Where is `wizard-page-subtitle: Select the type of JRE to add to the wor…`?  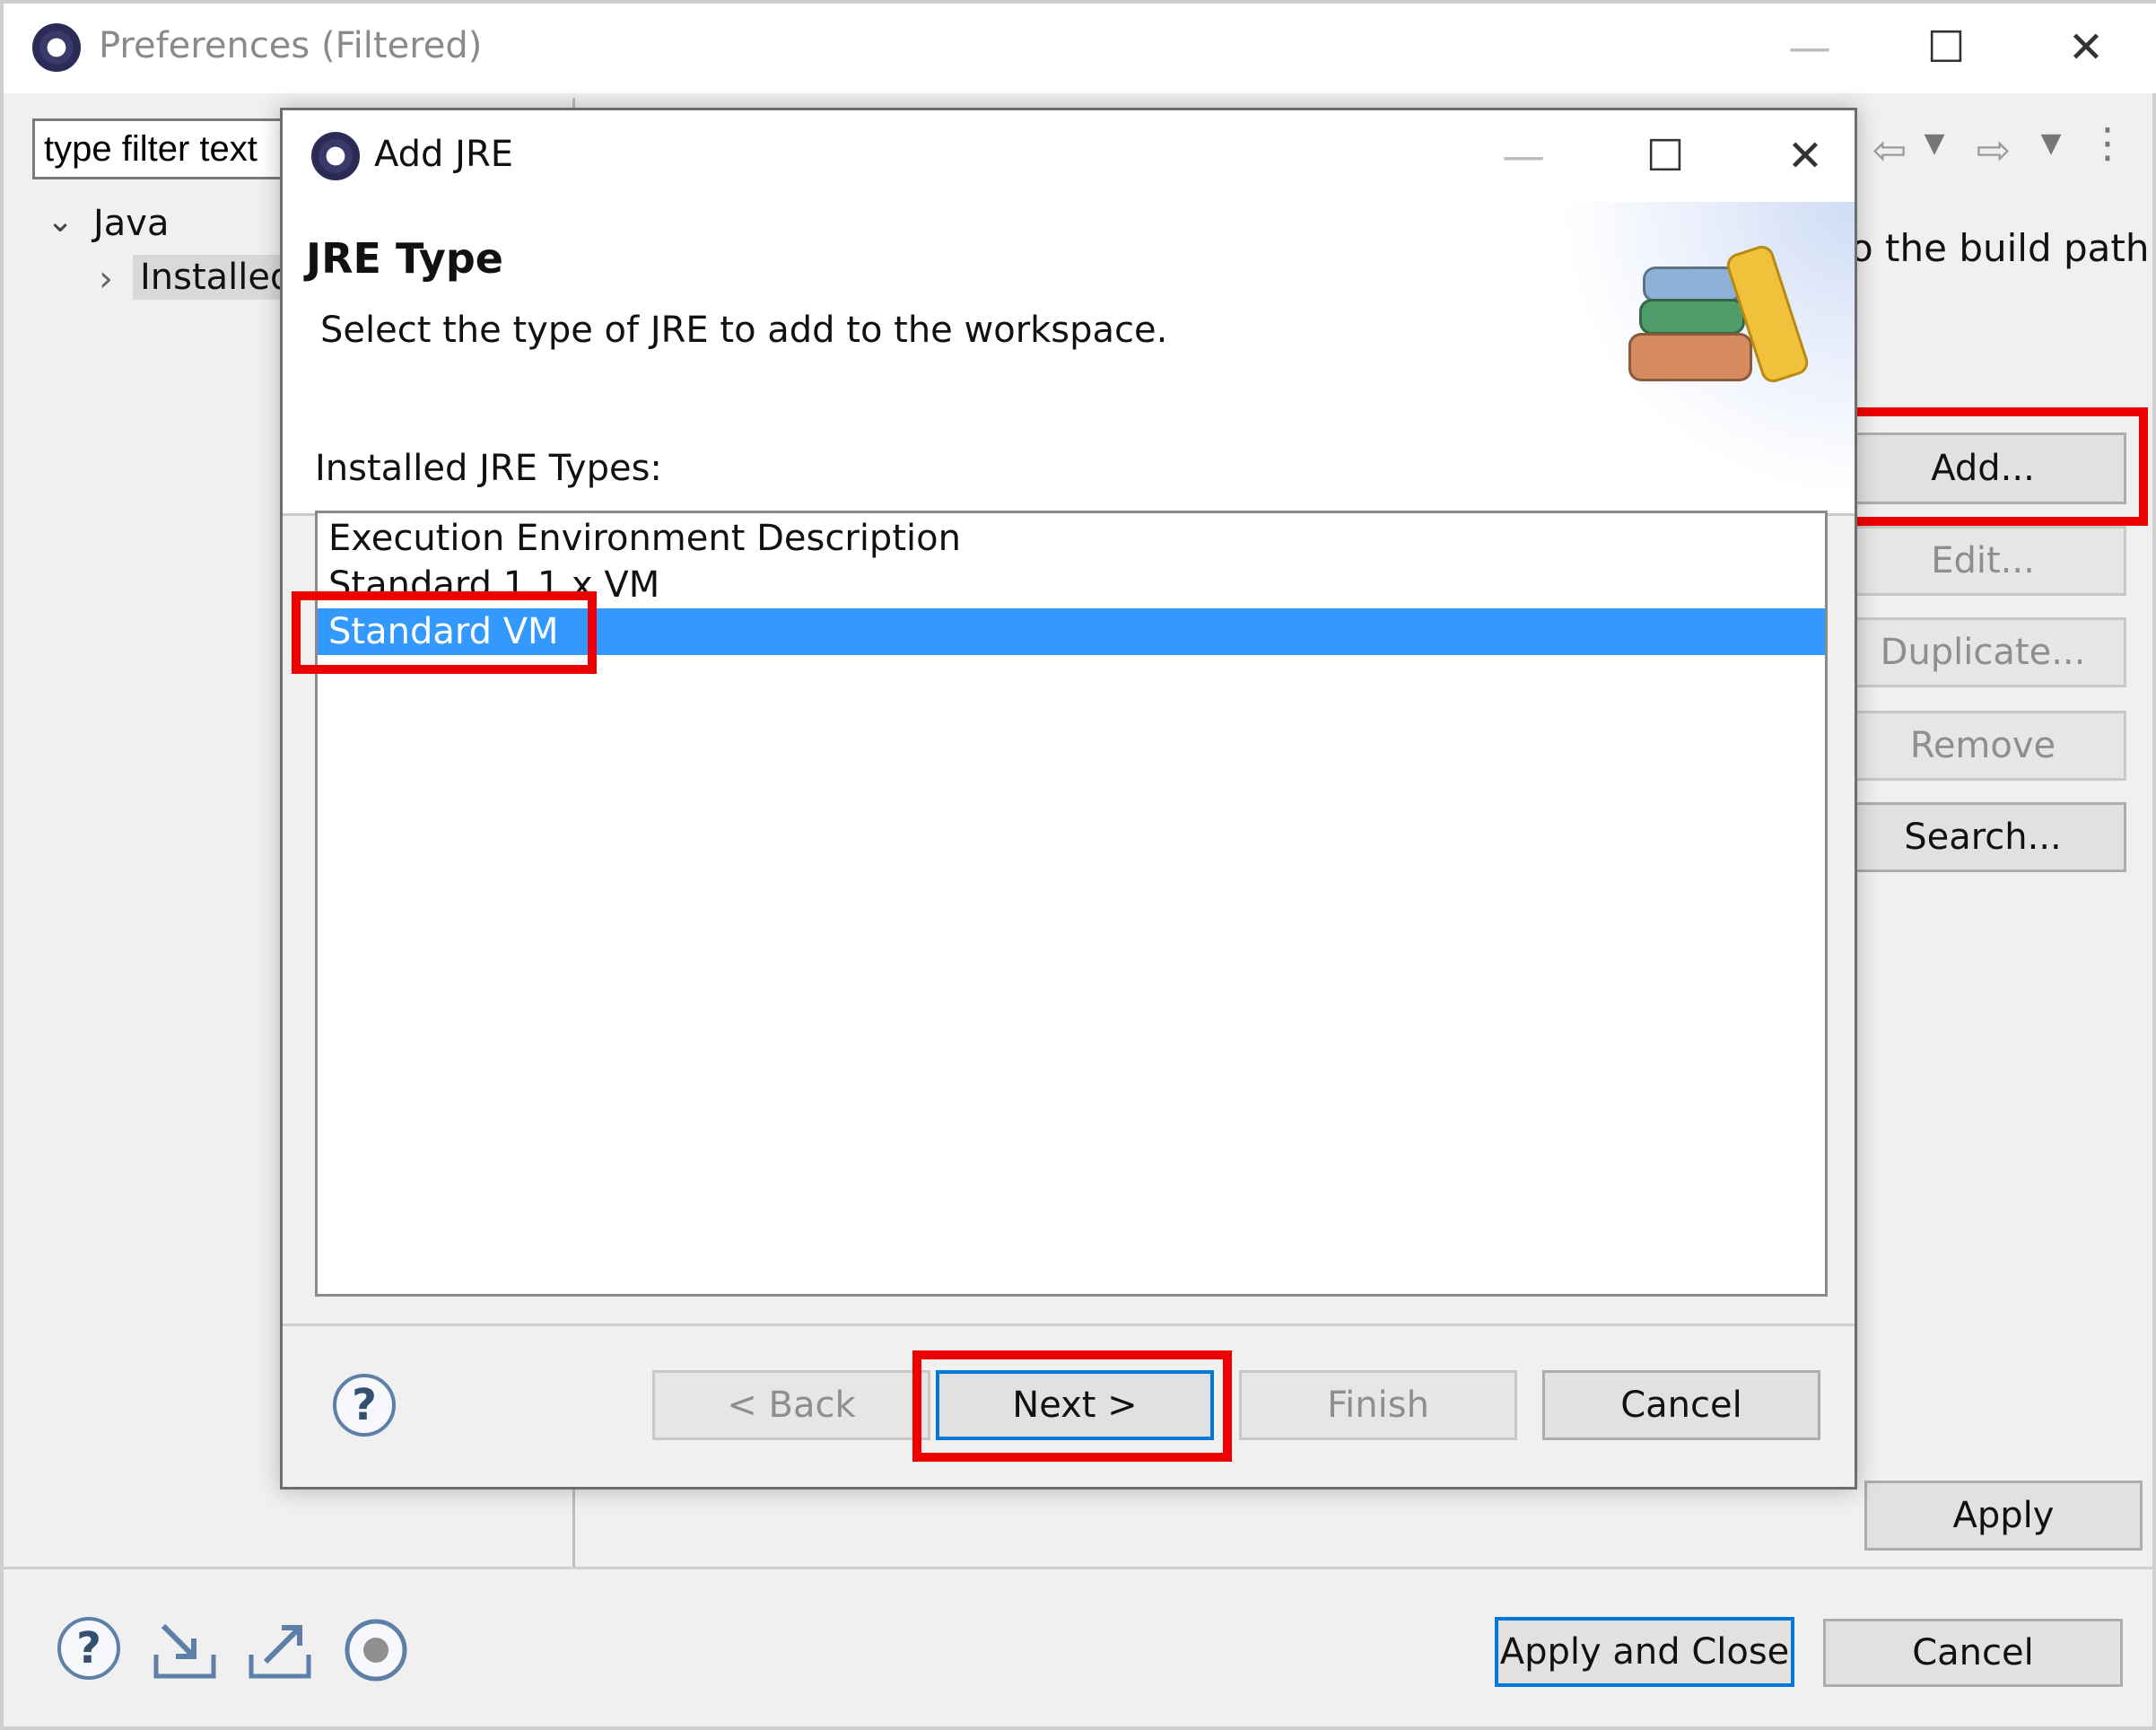
wizard-page-subtitle: Select the type of JRE to add to the wor… is located at coordinates (744, 331).